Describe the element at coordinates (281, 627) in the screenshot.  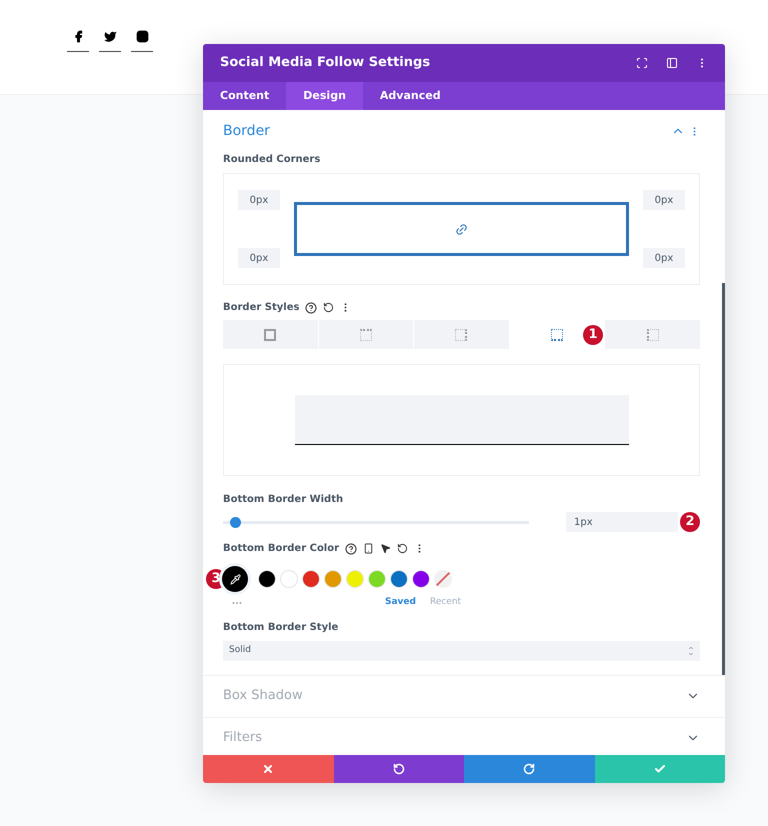
I see `field-label: Bottom Border Style` at that location.